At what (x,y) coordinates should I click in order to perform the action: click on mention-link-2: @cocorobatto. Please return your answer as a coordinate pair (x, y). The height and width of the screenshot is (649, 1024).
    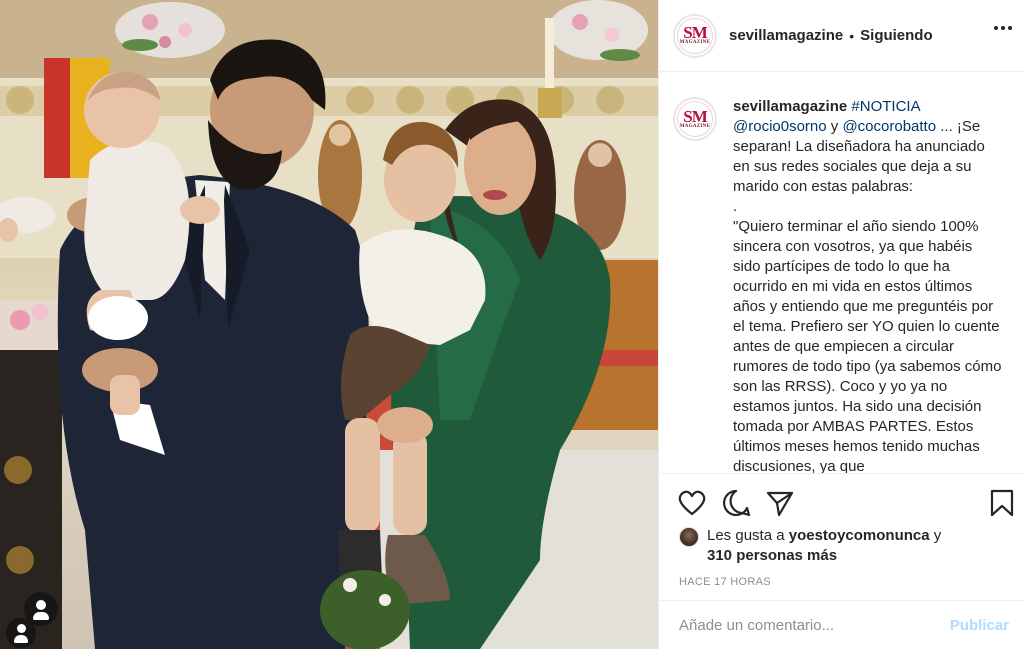
    Looking at the image, I should click on (889, 126).